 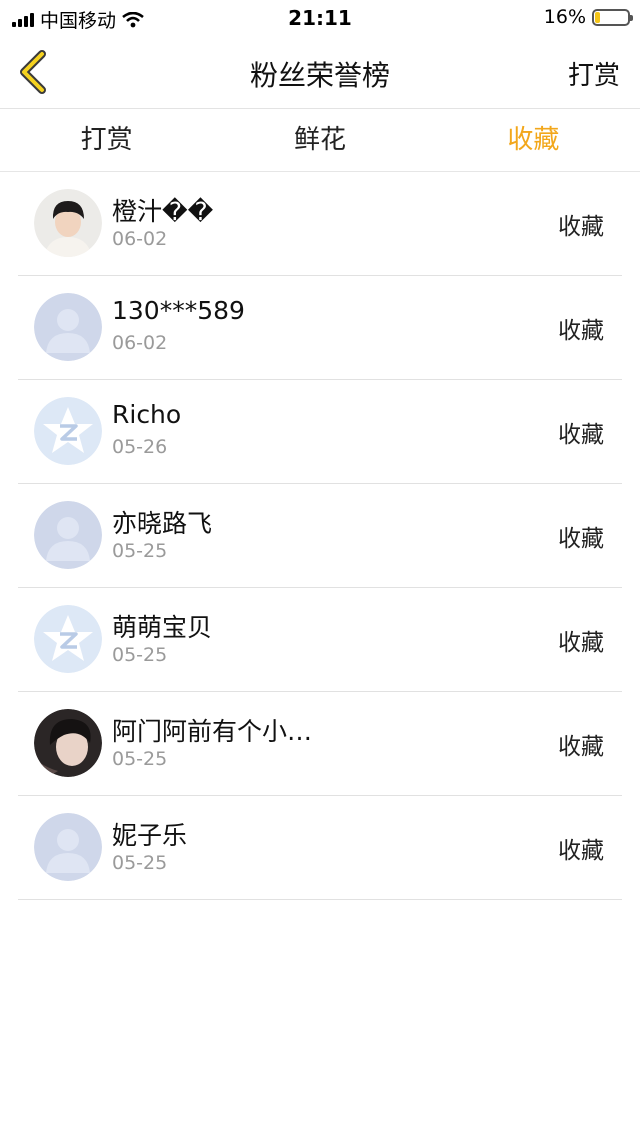 What do you see at coordinates (594, 73) in the screenshot?
I see `reward-button: 打赏` at bounding box center [594, 73].